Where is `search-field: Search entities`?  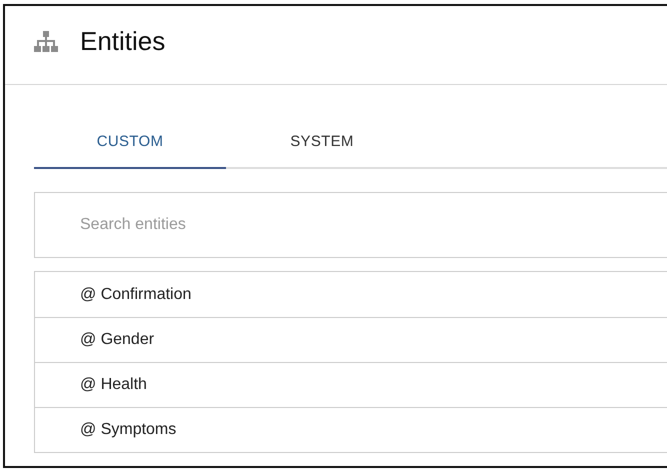 search-field: Search entities is located at coordinates (350, 225).